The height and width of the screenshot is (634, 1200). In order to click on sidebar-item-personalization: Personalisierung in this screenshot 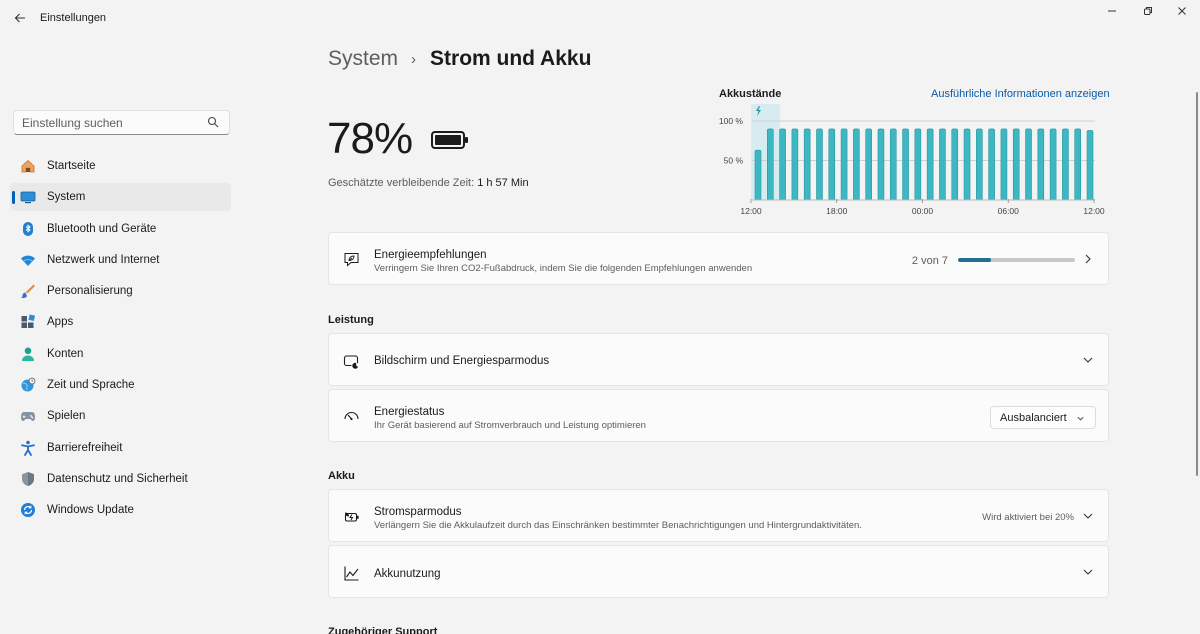, I will do `click(120, 291)`.